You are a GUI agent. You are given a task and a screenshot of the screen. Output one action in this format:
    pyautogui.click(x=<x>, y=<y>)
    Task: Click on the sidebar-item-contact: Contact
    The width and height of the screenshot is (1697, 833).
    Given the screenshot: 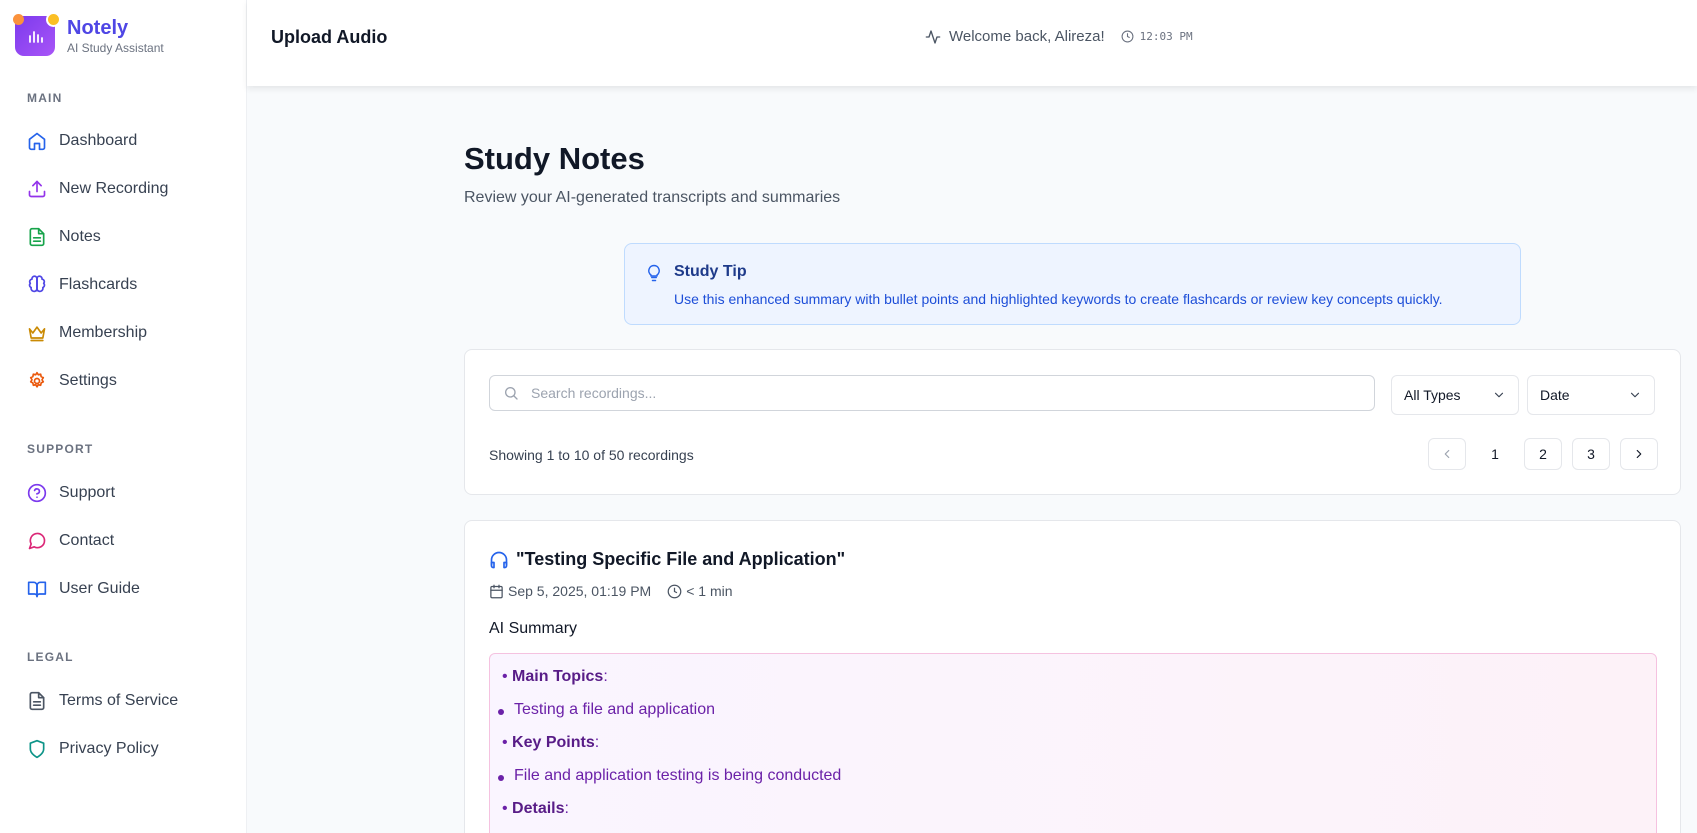 What is the action you would take?
    pyautogui.click(x=70, y=541)
    